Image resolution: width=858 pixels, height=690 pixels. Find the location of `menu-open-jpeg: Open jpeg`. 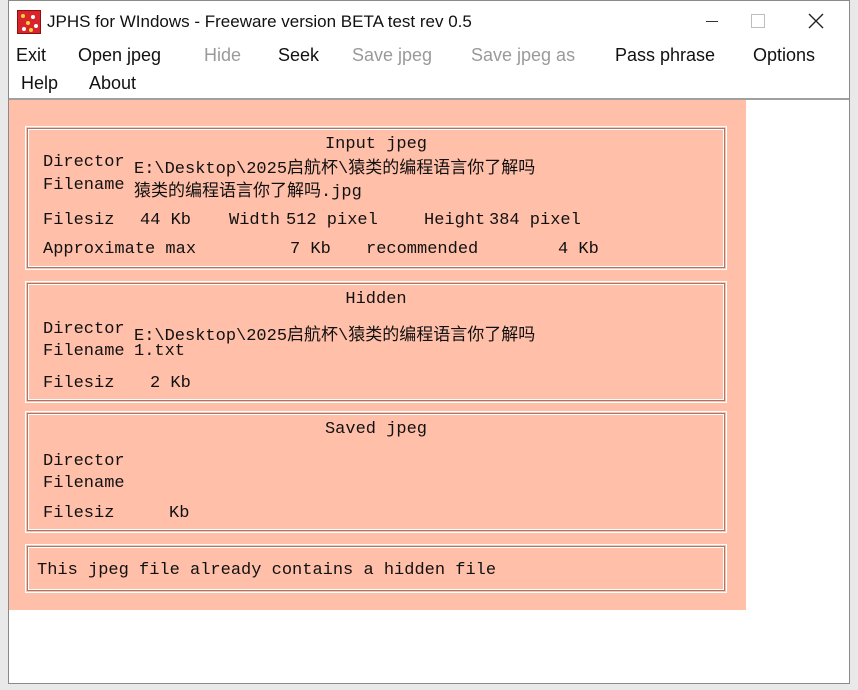

menu-open-jpeg: Open jpeg is located at coordinates (119, 55).